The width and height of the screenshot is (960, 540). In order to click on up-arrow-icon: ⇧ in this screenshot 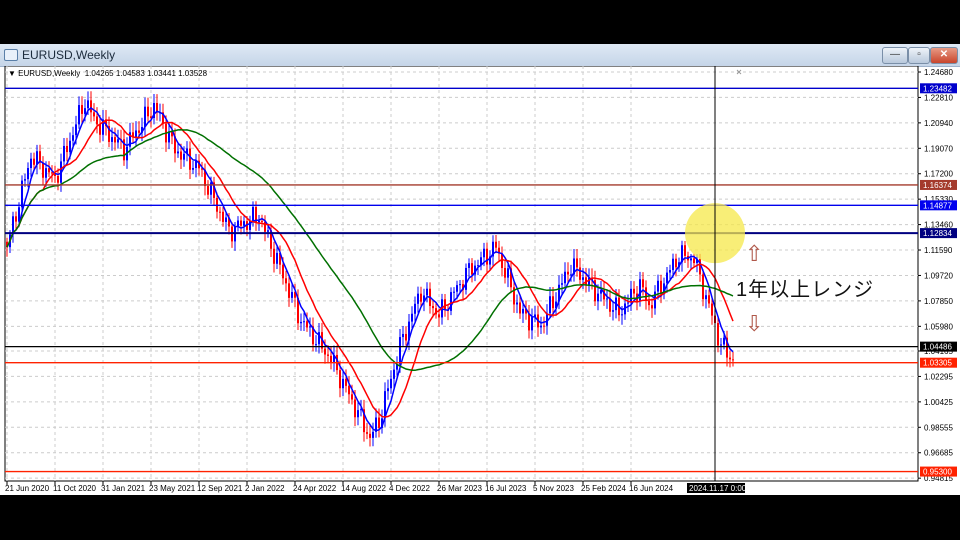, I will do `click(754, 253)`.